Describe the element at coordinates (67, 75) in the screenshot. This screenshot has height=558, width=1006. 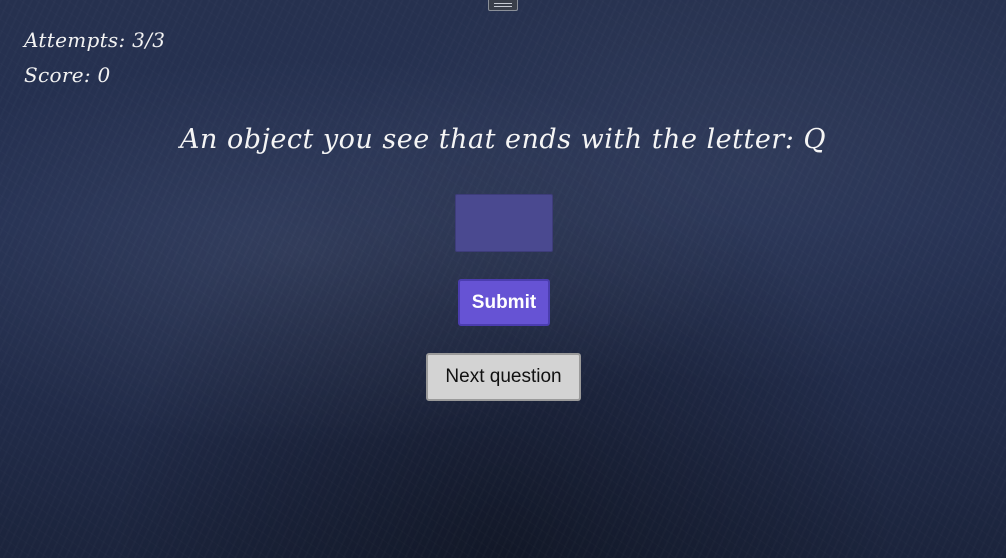
I see `score-counter: Score: 0` at that location.